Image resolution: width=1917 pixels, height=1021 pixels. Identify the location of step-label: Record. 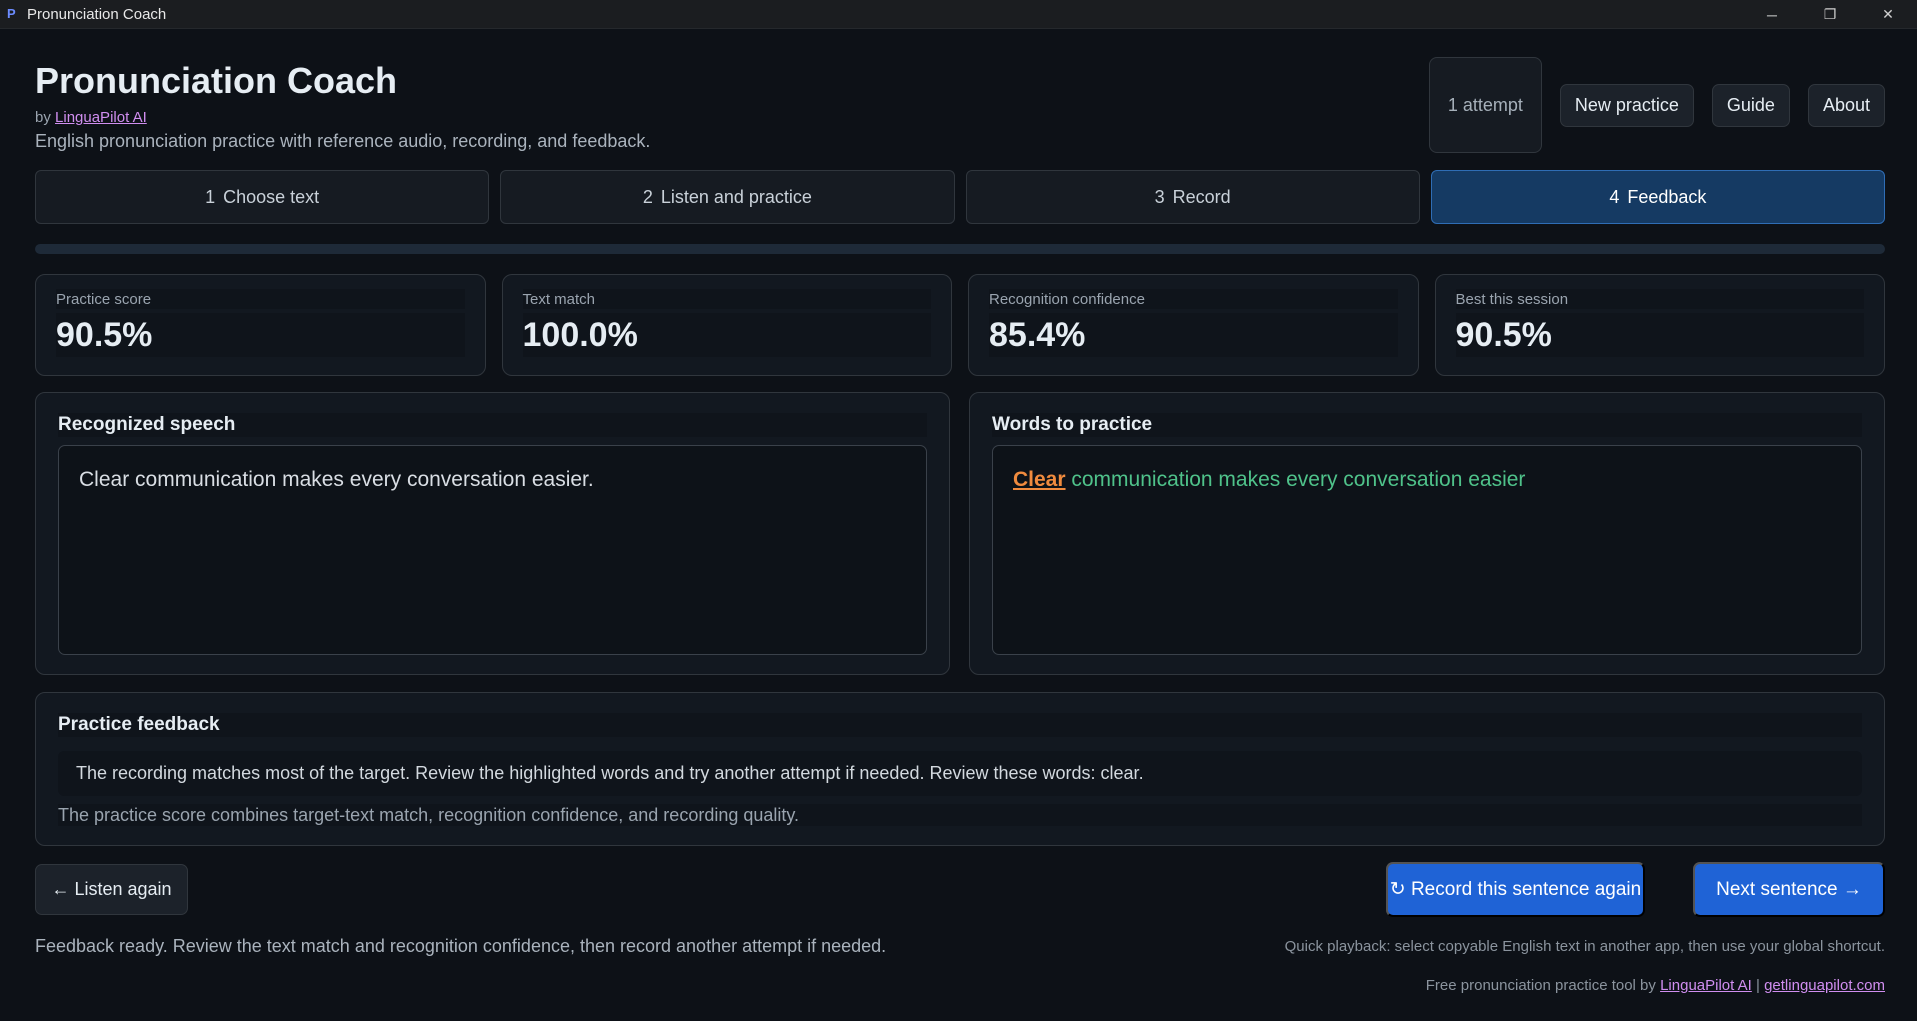
(1201, 196).